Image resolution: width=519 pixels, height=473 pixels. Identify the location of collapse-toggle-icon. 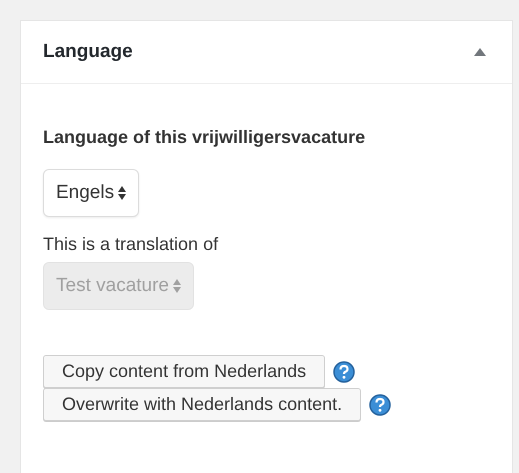
(480, 52).